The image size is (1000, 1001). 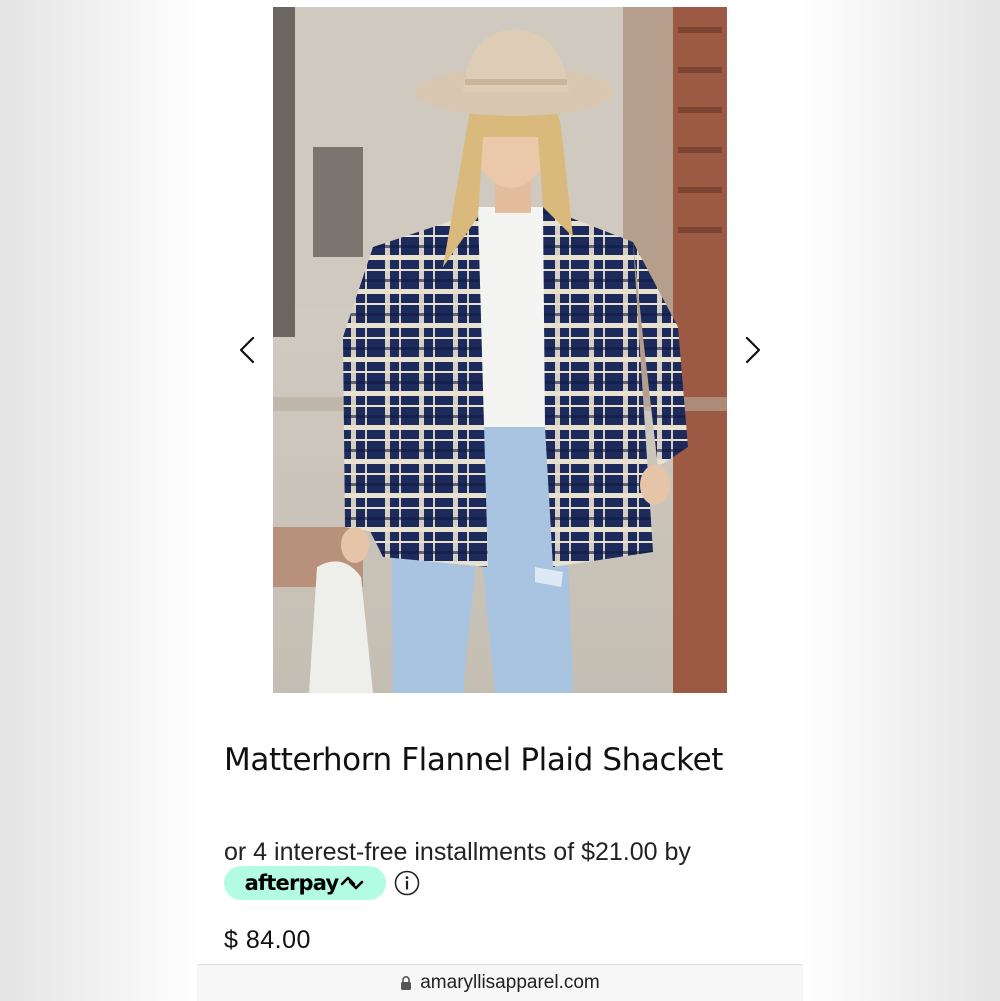 I want to click on chevron-left-icon, so click(x=247, y=350).